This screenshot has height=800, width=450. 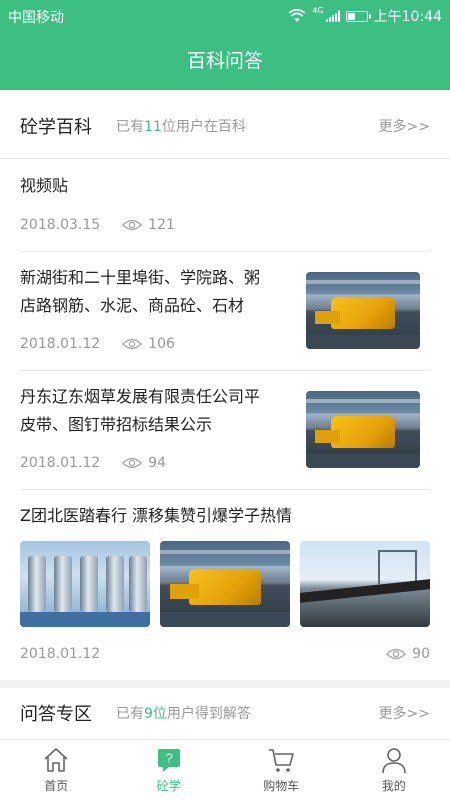 I want to click on bottom-tab-bar: 首页 ? 砼学 购物车 我的, so click(x=225, y=769).